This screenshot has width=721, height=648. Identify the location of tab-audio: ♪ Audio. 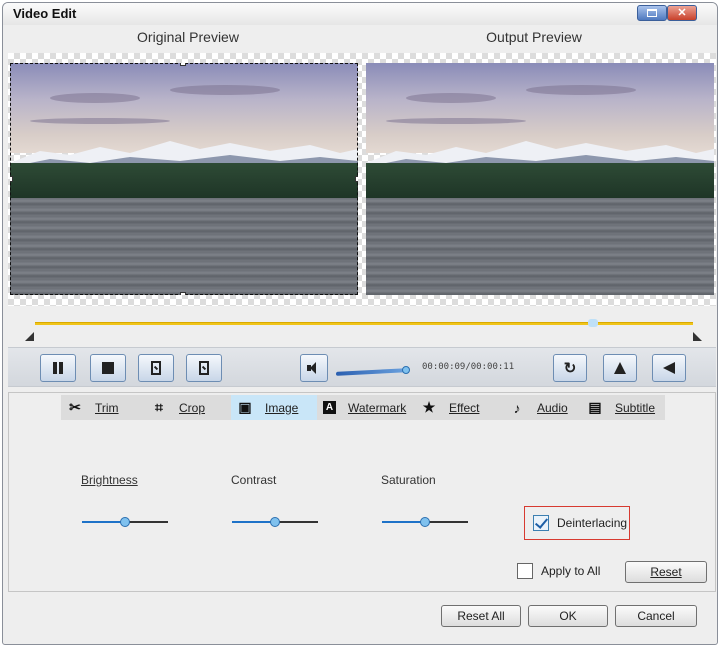
(542, 407).